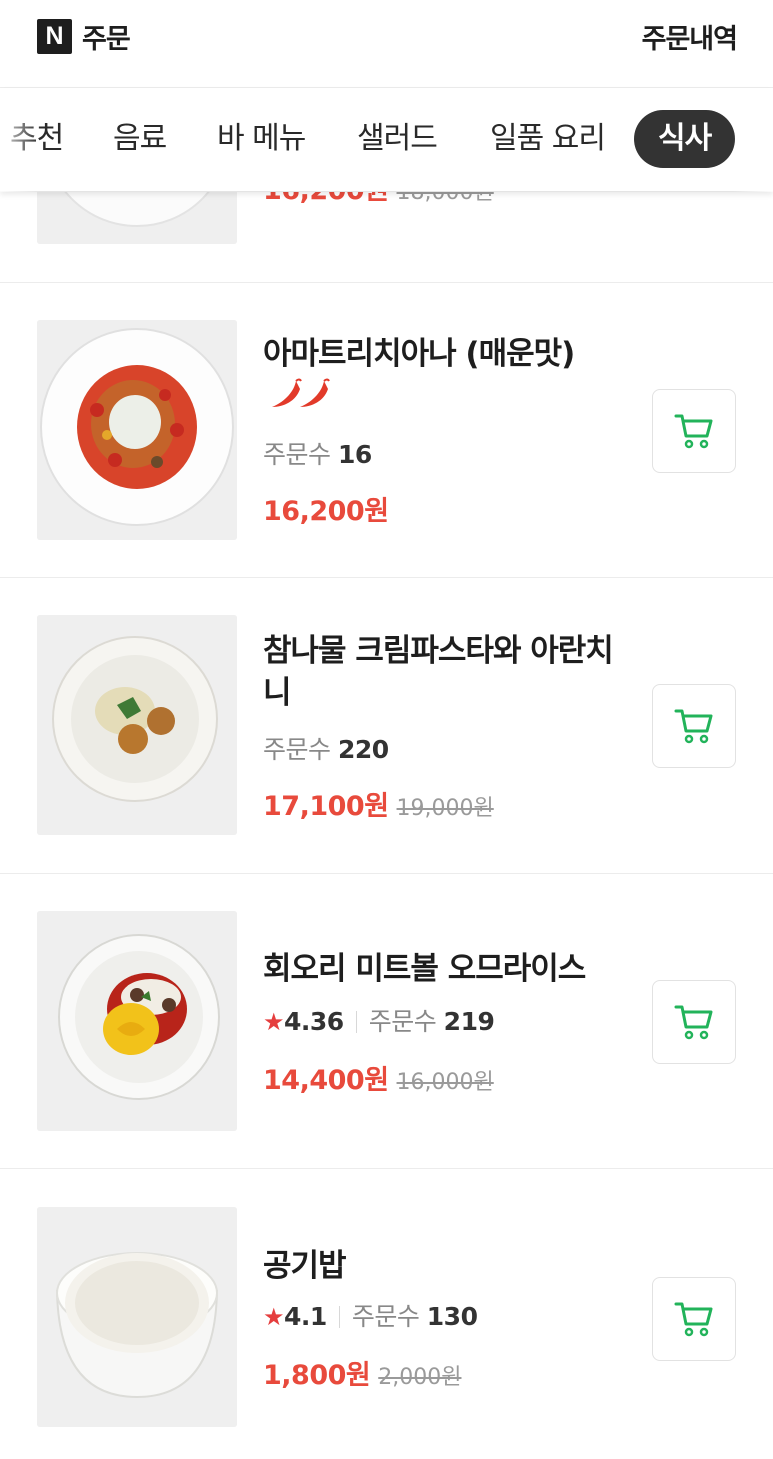 This screenshot has height=1459, width=773. What do you see at coordinates (438, 672) in the screenshot?
I see `menu-item-name: 참나물 크림파스타와 아란치니` at bounding box center [438, 672].